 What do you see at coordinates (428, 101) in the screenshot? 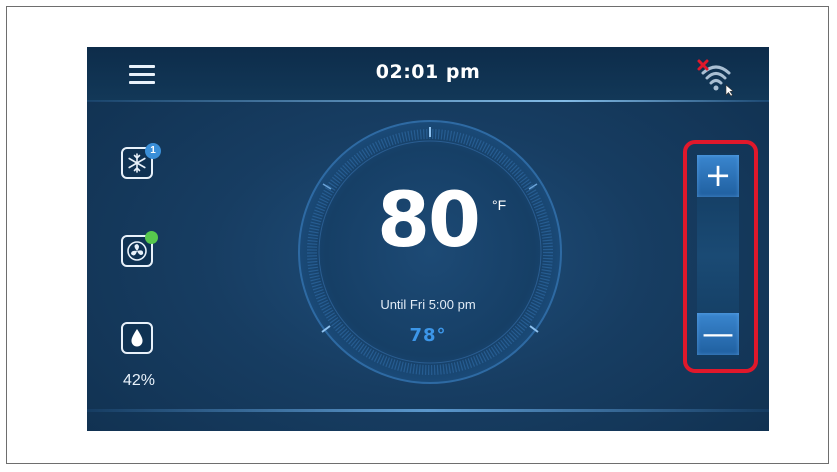
I see `top-bar-divider` at bounding box center [428, 101].